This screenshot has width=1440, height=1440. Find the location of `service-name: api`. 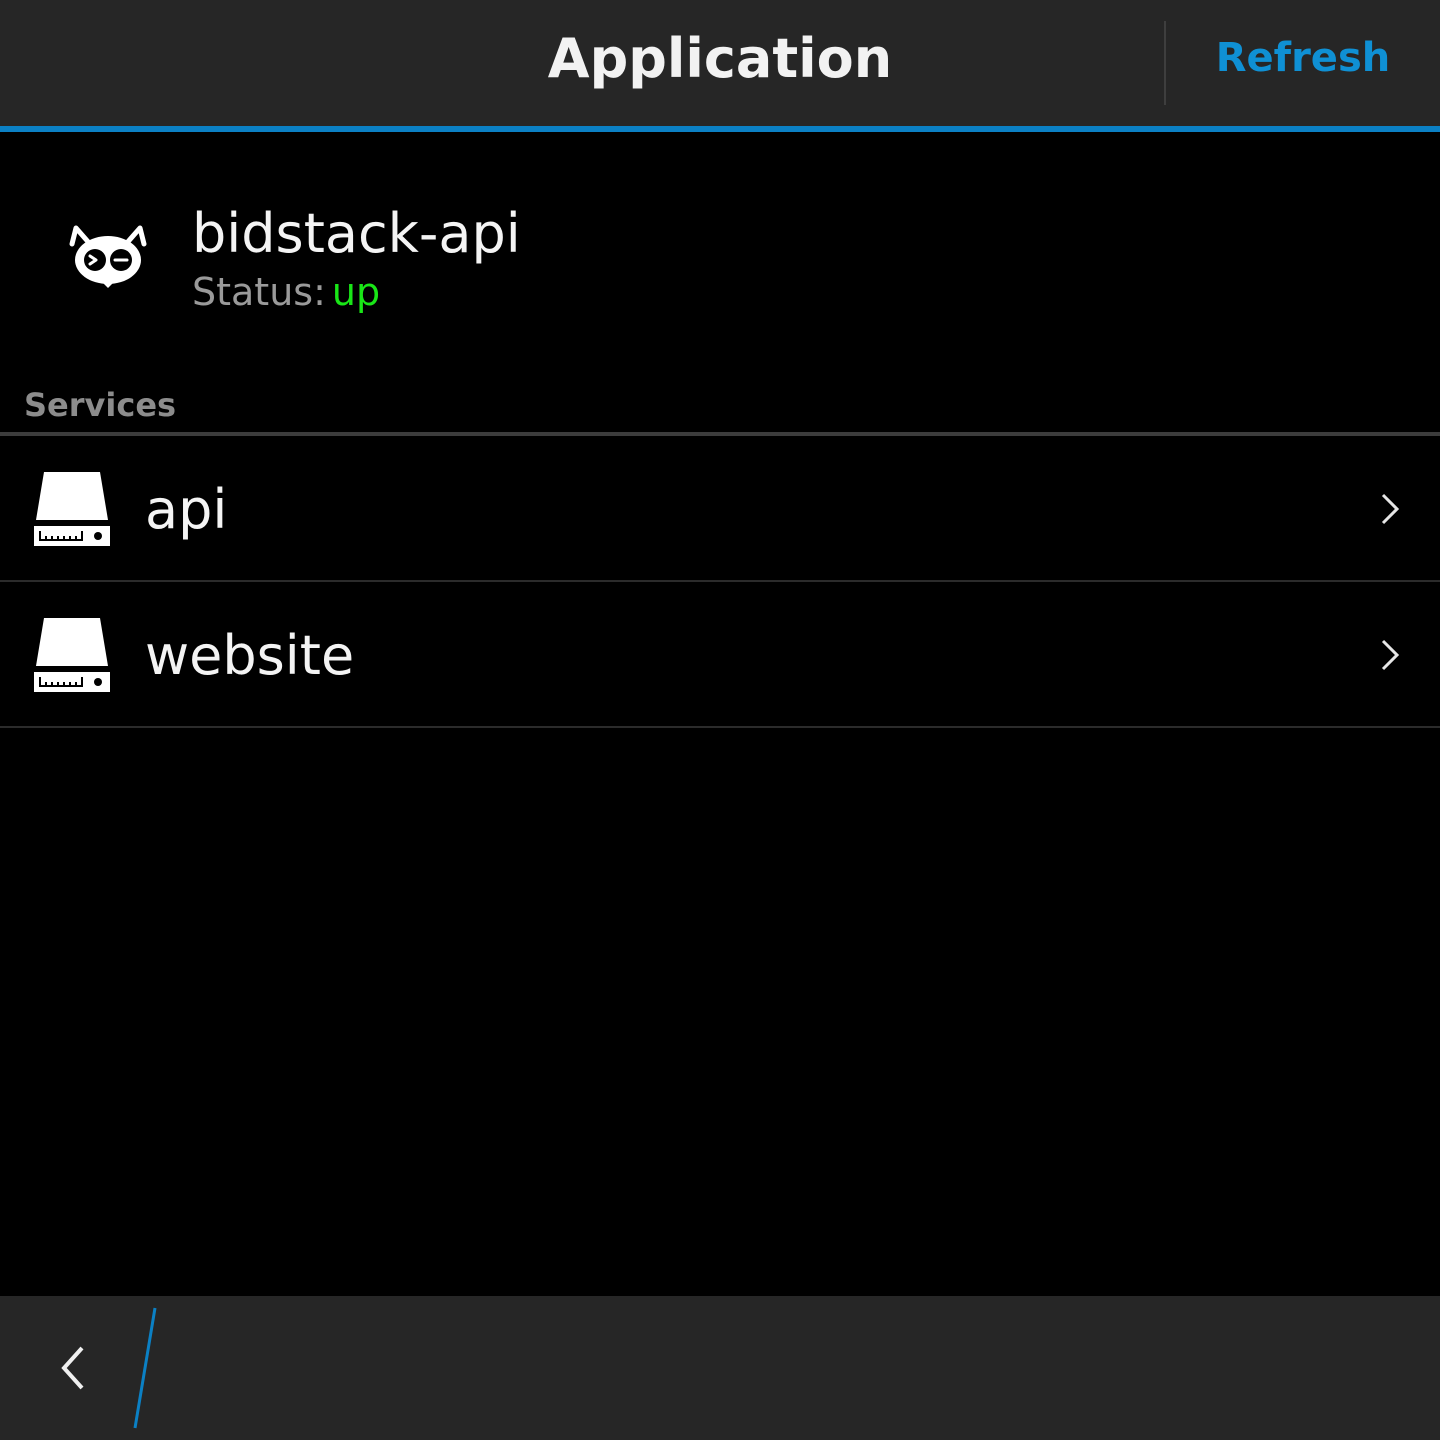

service-name: api is located at coordinates (186, 509).